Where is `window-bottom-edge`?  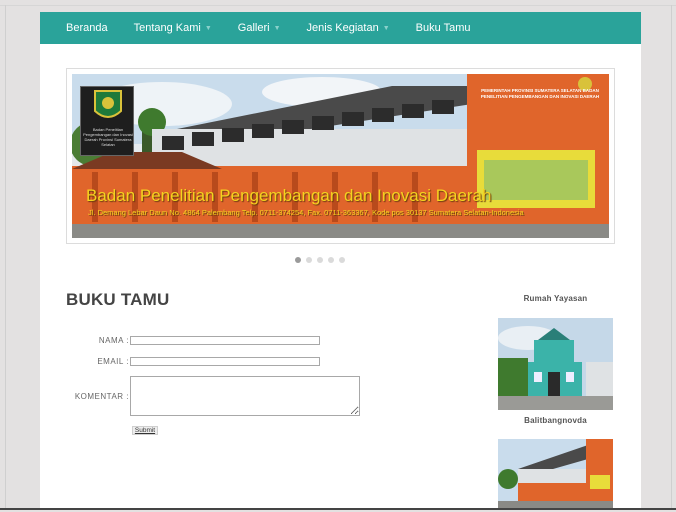
window-bottom-edge is located at coordinates (338, 509).